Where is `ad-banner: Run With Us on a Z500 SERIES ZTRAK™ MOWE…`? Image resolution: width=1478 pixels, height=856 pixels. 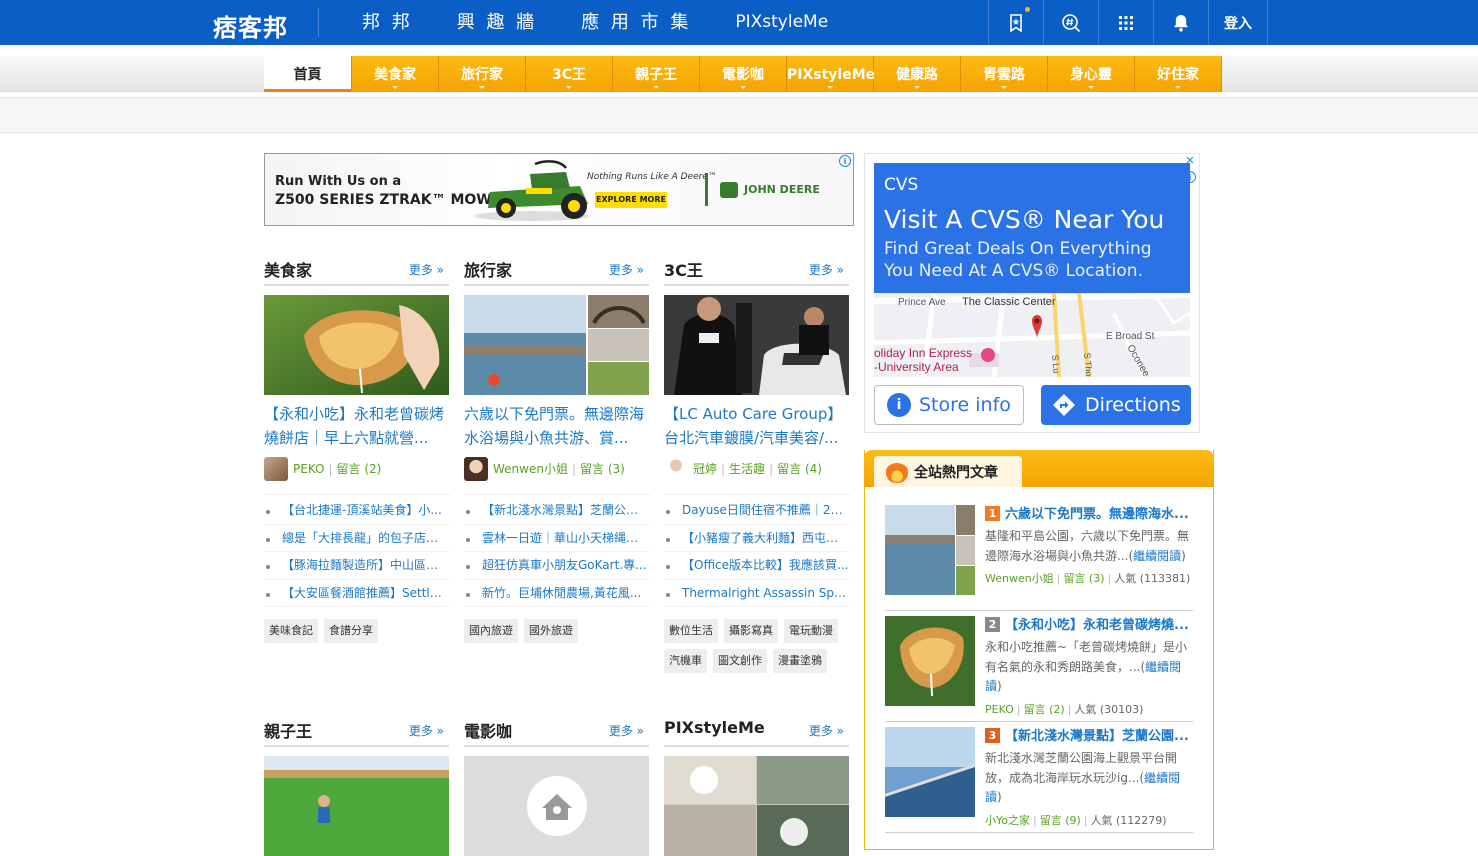 ad-banner: Run With Us on a Z500 SERIES ZTRAK™ MOWE… is located at coordinates (559, 189).